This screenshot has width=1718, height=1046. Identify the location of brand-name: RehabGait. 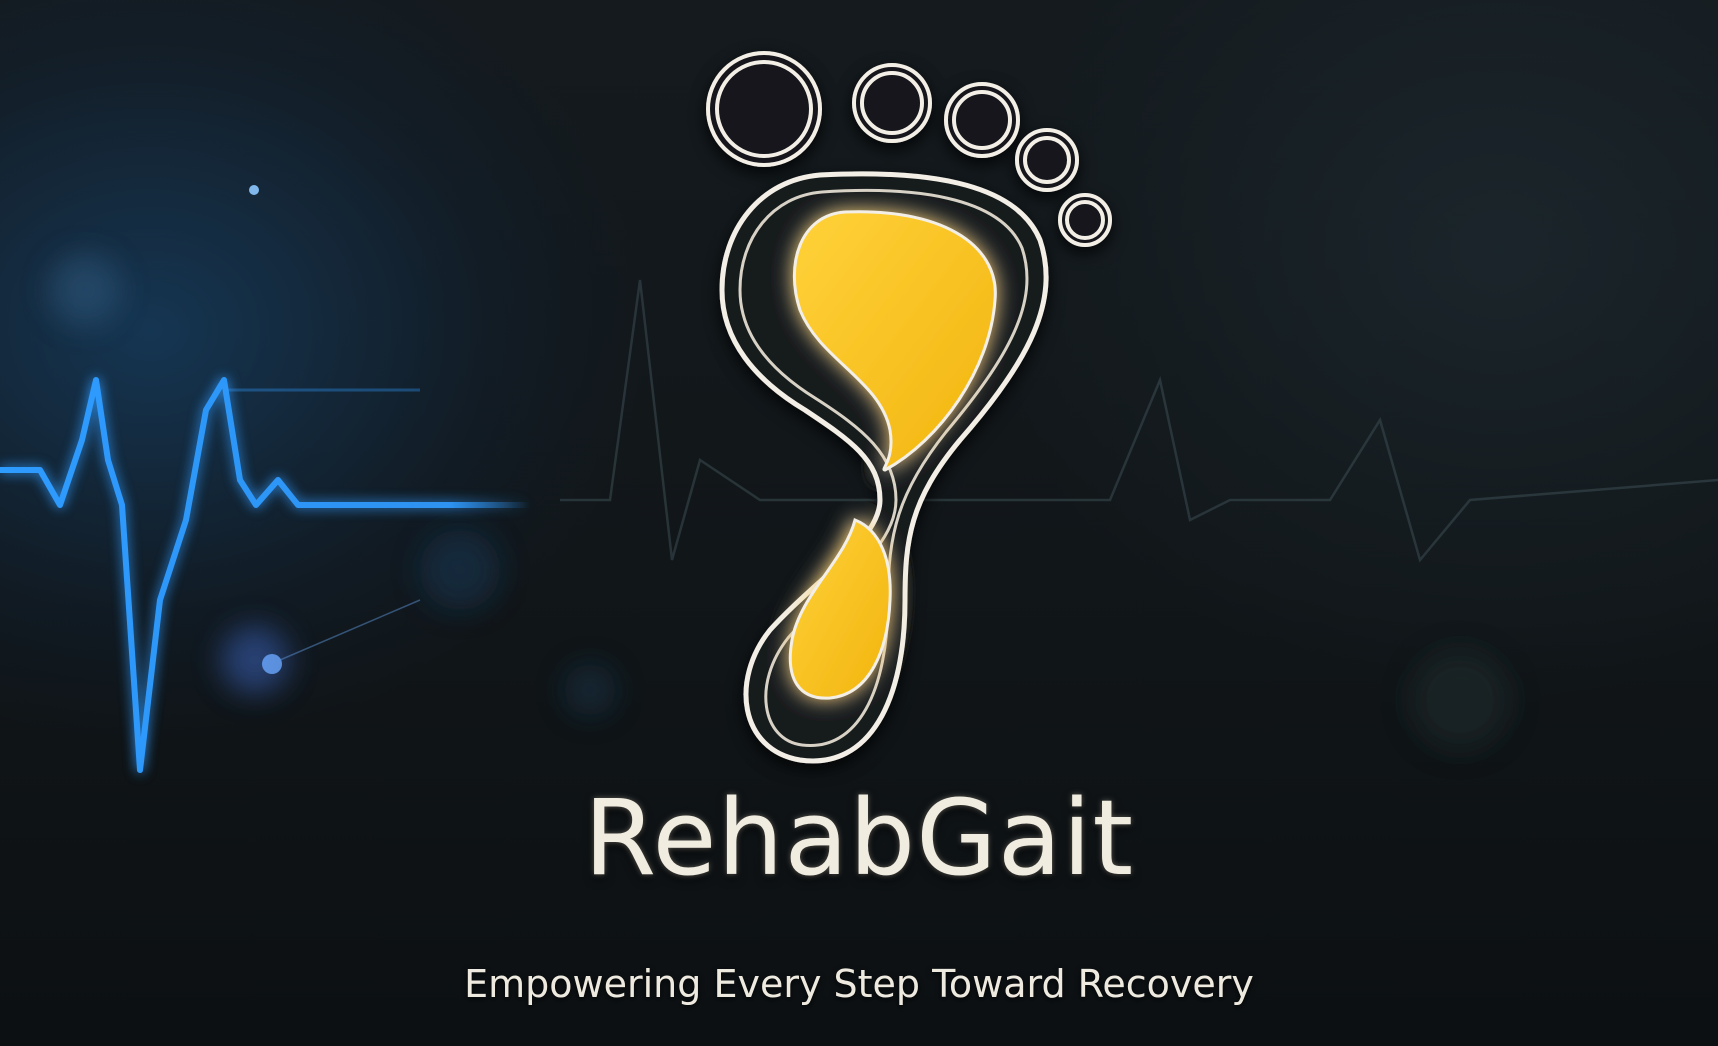
(859, 838).